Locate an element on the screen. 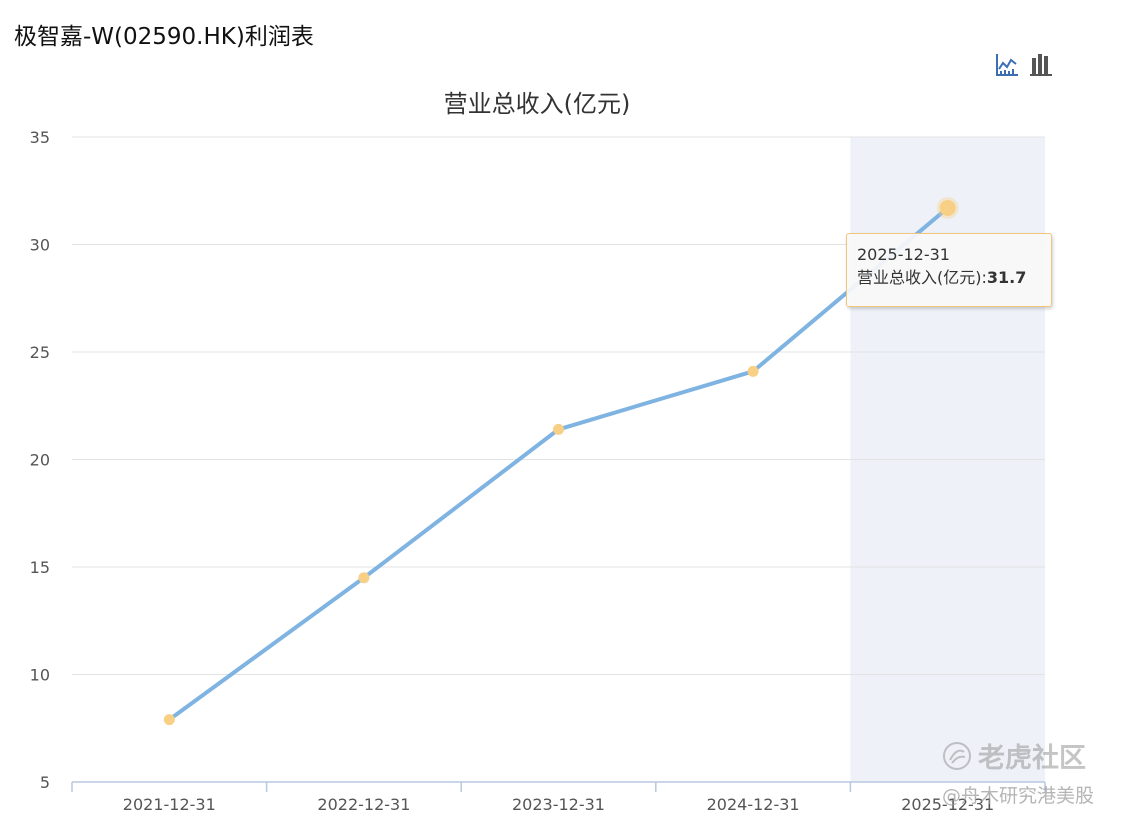 The image size is (1122, 819). x-tick-label: 2023-12-31 is located at coordinates (558, 804).